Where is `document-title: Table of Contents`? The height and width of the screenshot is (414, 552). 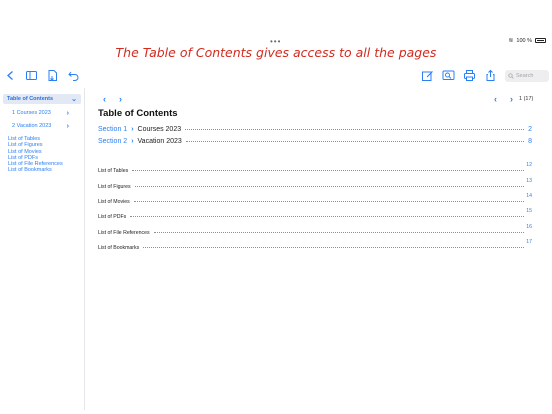
document-title: Table of Contents is located at coordinates (138, 113).